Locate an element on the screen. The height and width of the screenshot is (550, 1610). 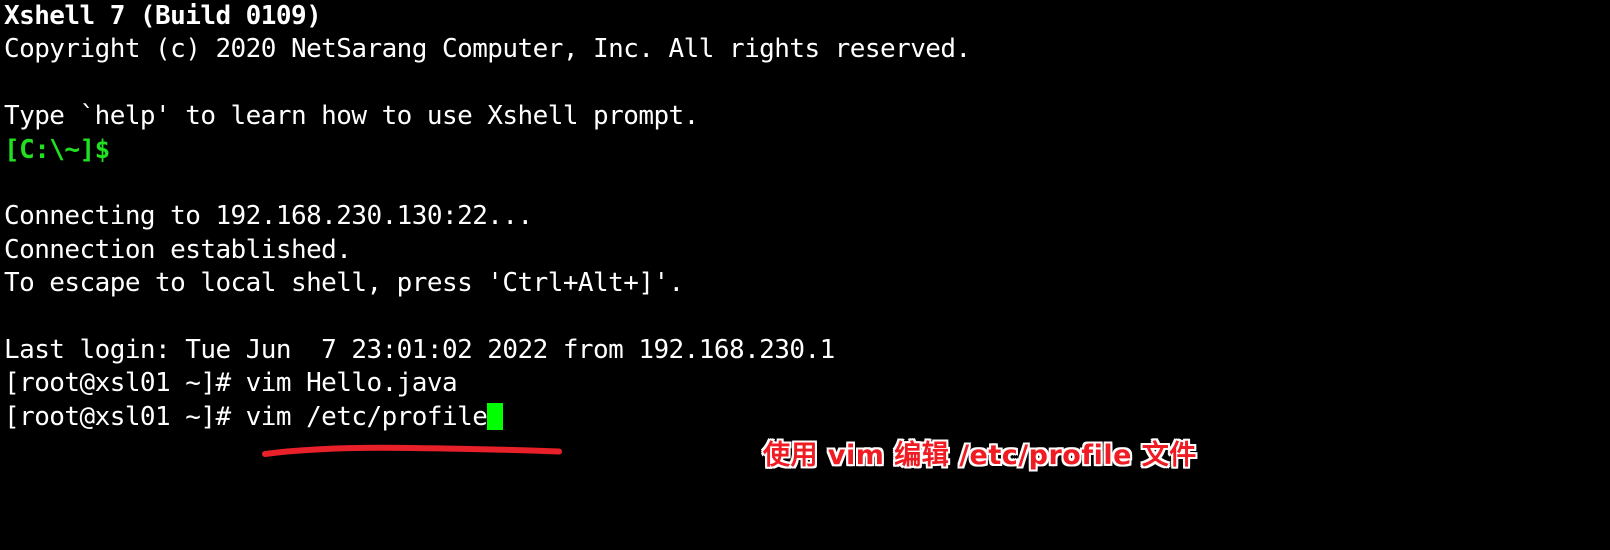
terminal-line-command-vim-hello: [root@xsl01 ~]# vim Hello.java is located at coordinates (231, 383).